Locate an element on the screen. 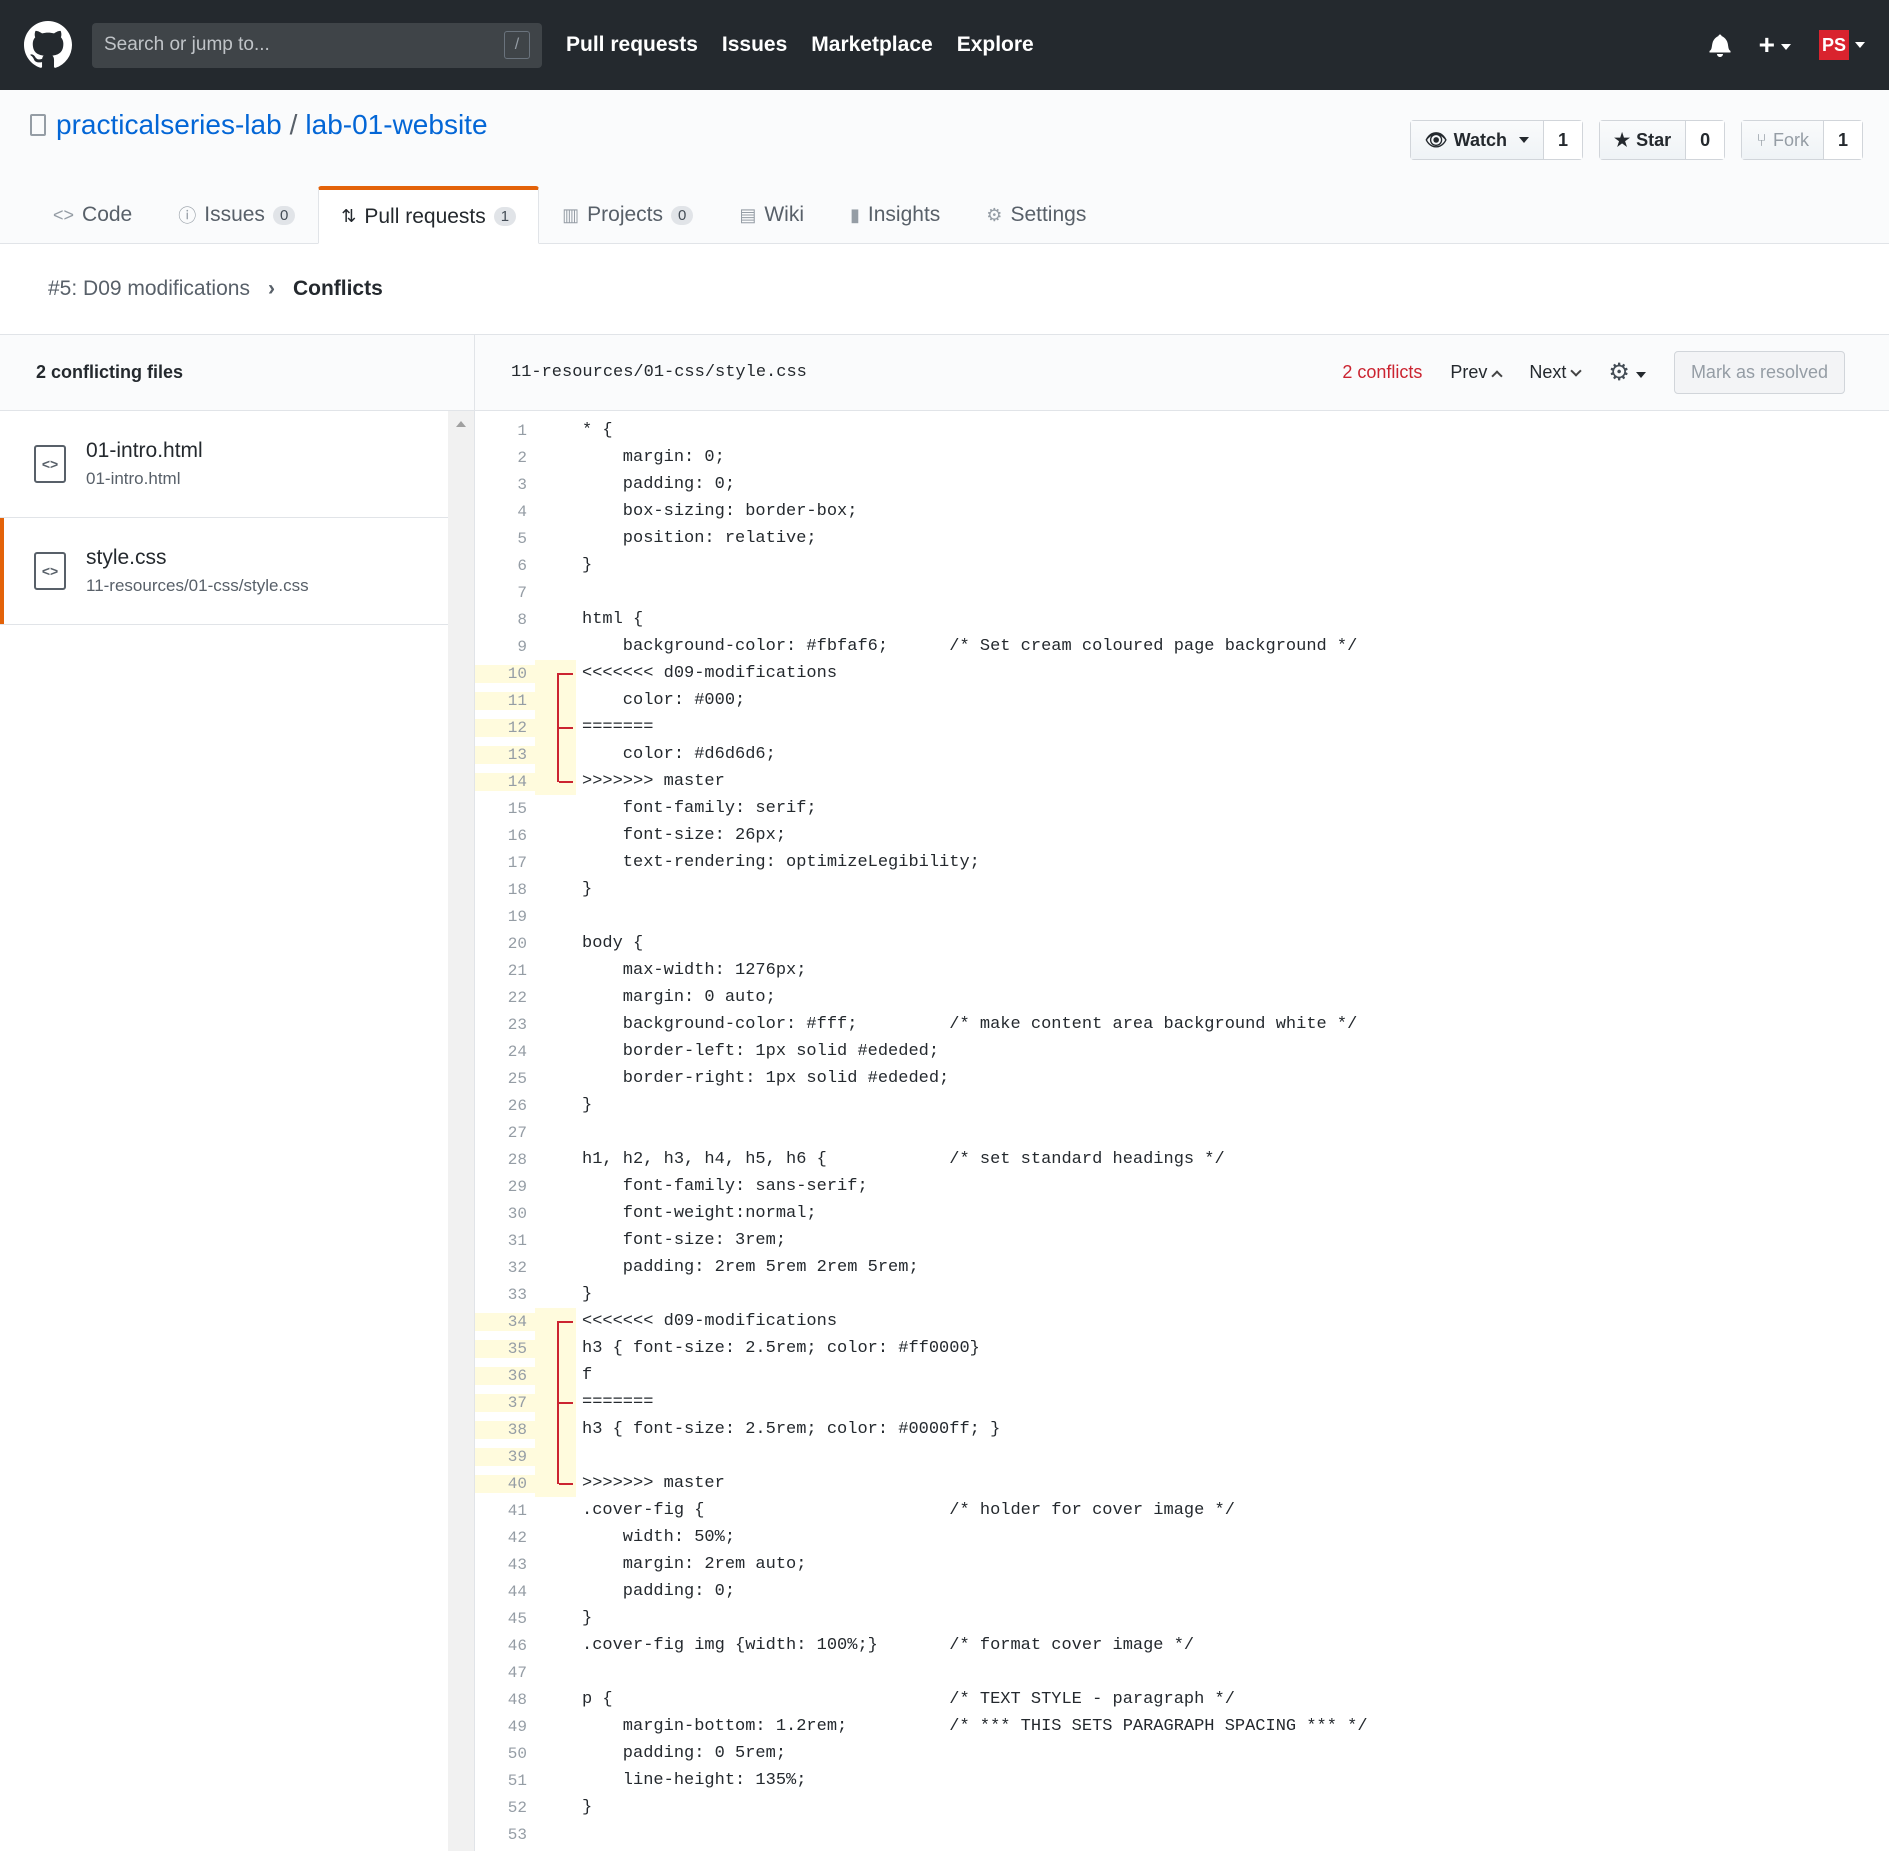 The image size is (1889, 1852). code-line: 50 padding: 0 5rem; is located at coordinates (1182, 1753).